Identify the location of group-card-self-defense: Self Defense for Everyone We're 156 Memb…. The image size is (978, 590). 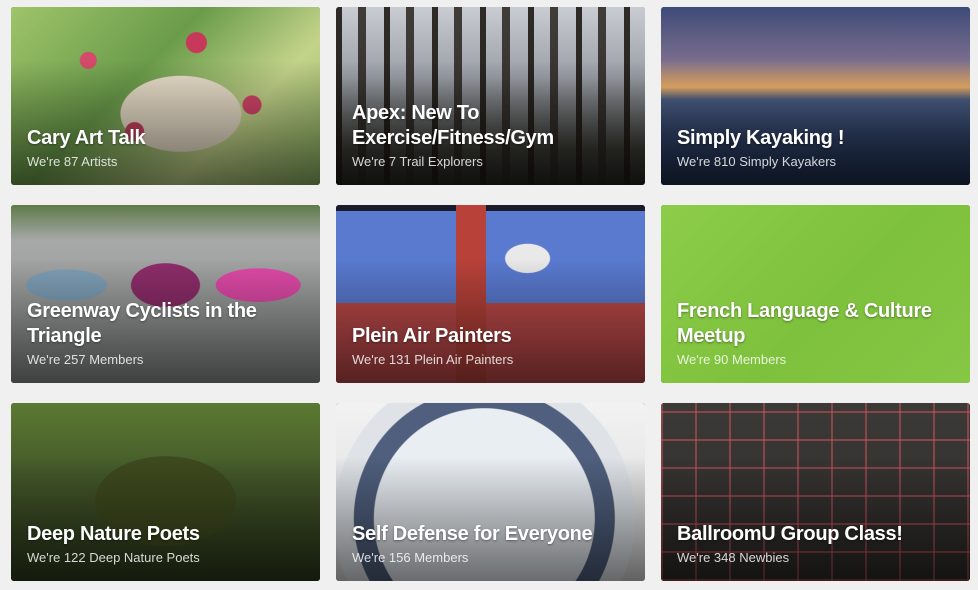
(490, 492).